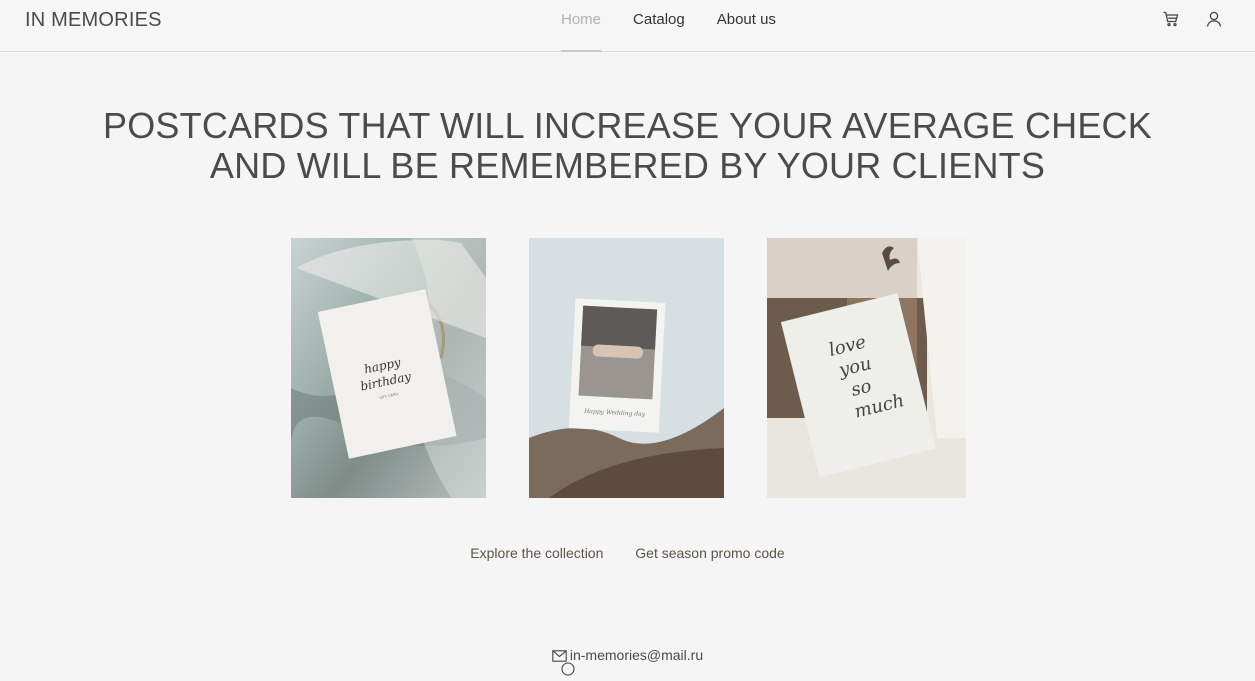 This screenshot has height=681, width=1255. Describe the element at coordinates (536, 553) in the screenshot. I see `explore-collection-link: Explore the collection` at that location.